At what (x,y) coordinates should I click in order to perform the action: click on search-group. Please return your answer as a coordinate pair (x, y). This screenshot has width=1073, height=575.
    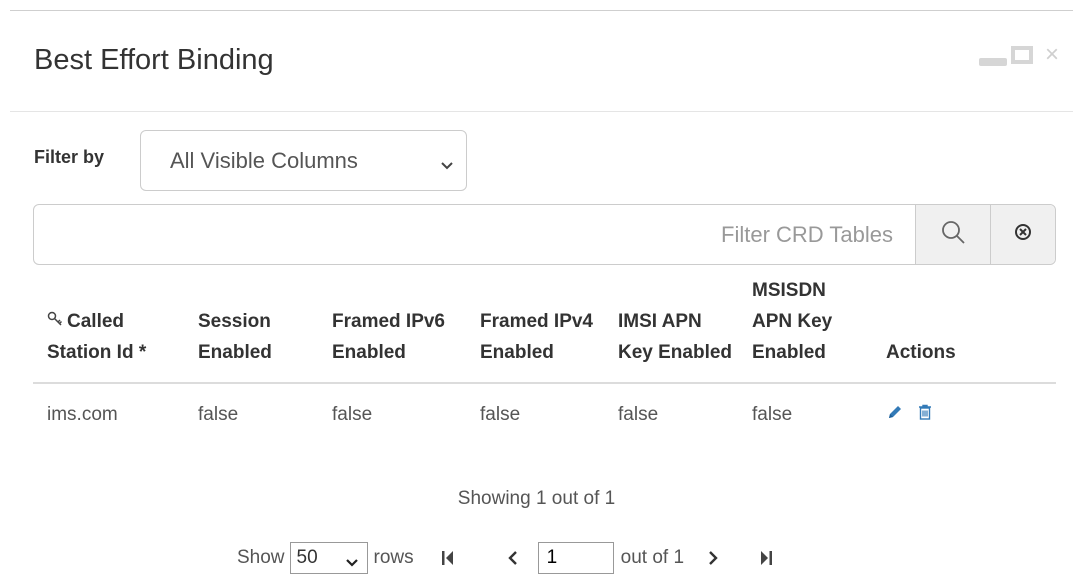
    Looking at the image, I should click on (544, 234).